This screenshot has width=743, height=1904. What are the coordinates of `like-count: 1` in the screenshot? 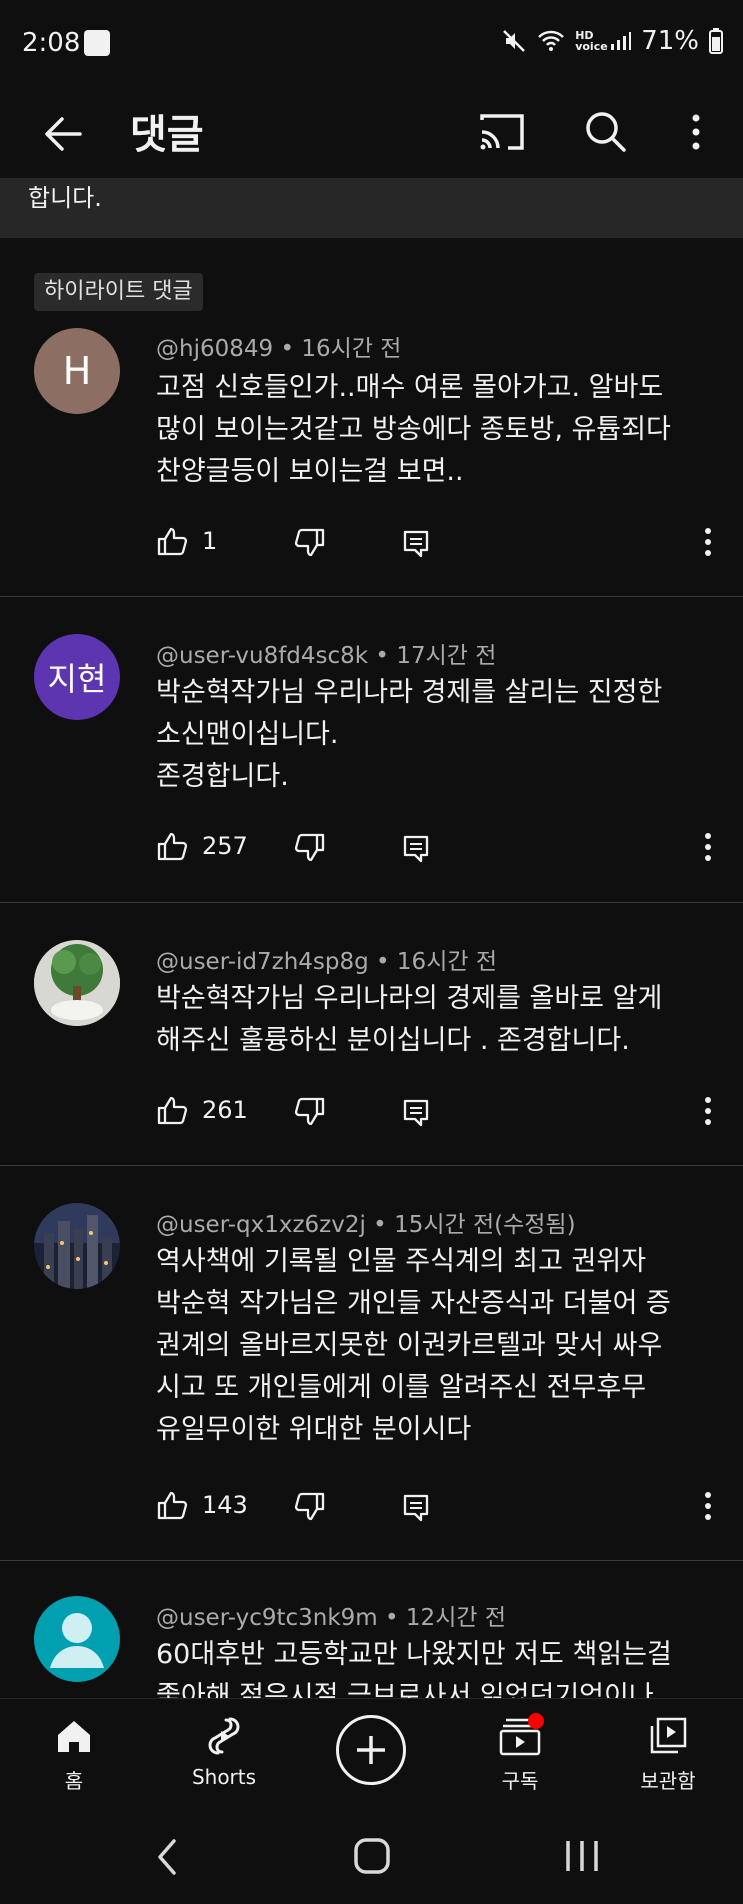 It's located at (210, 541).